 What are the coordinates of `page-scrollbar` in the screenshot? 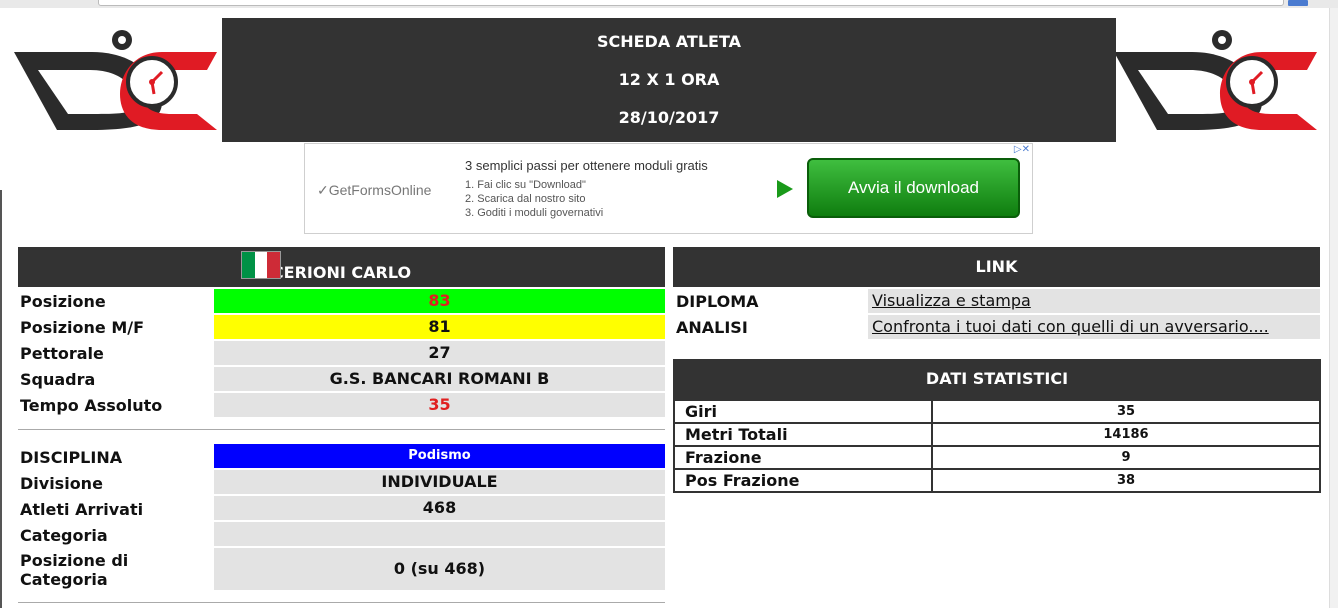 It's located at (1333, 308).